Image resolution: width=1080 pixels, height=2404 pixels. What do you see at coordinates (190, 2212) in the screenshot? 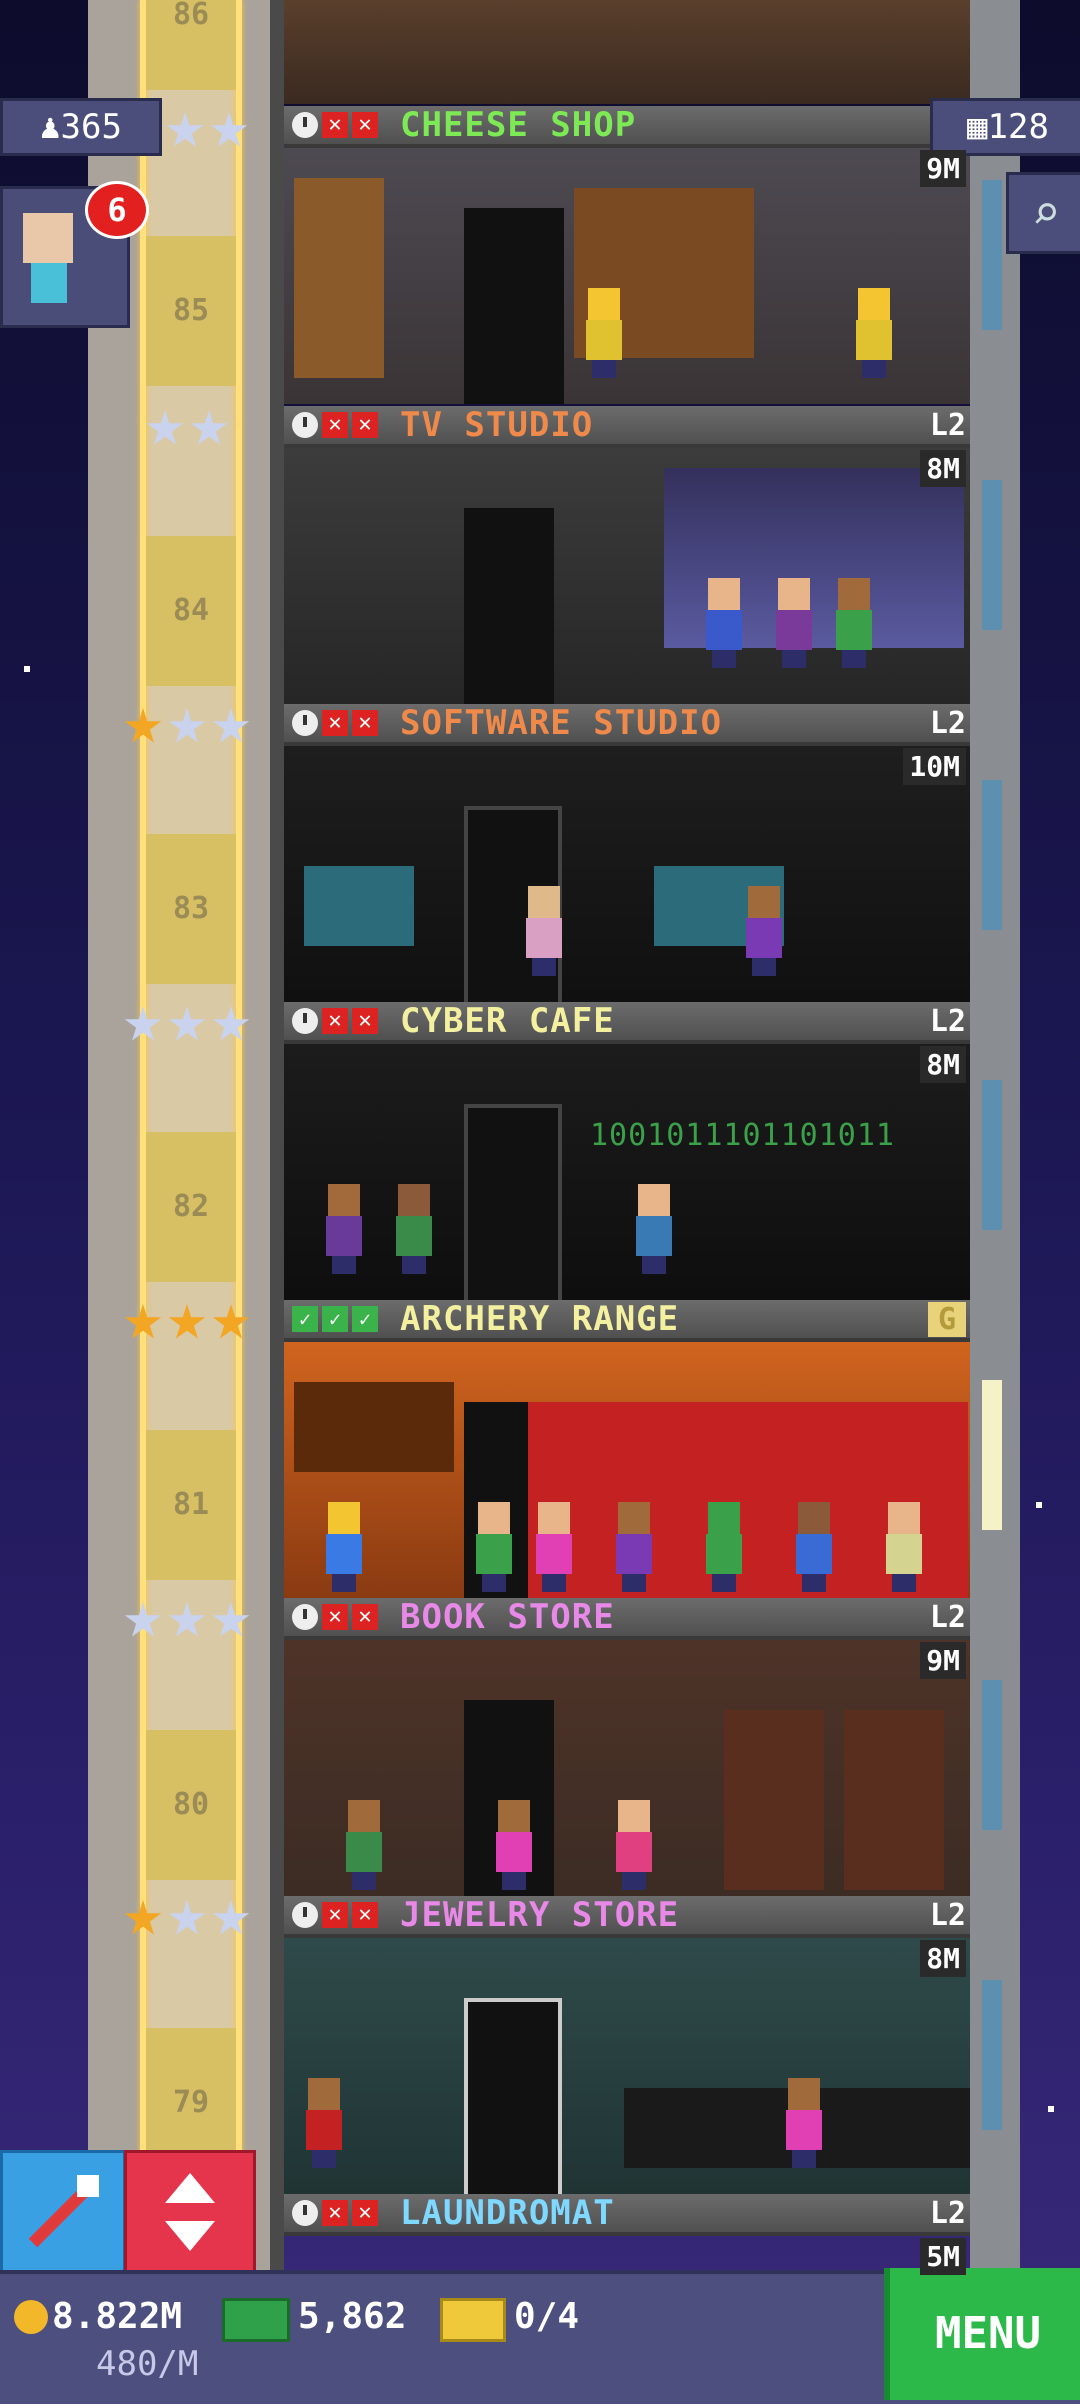
I see `elevator-button` at bounding box center [190, 2212].